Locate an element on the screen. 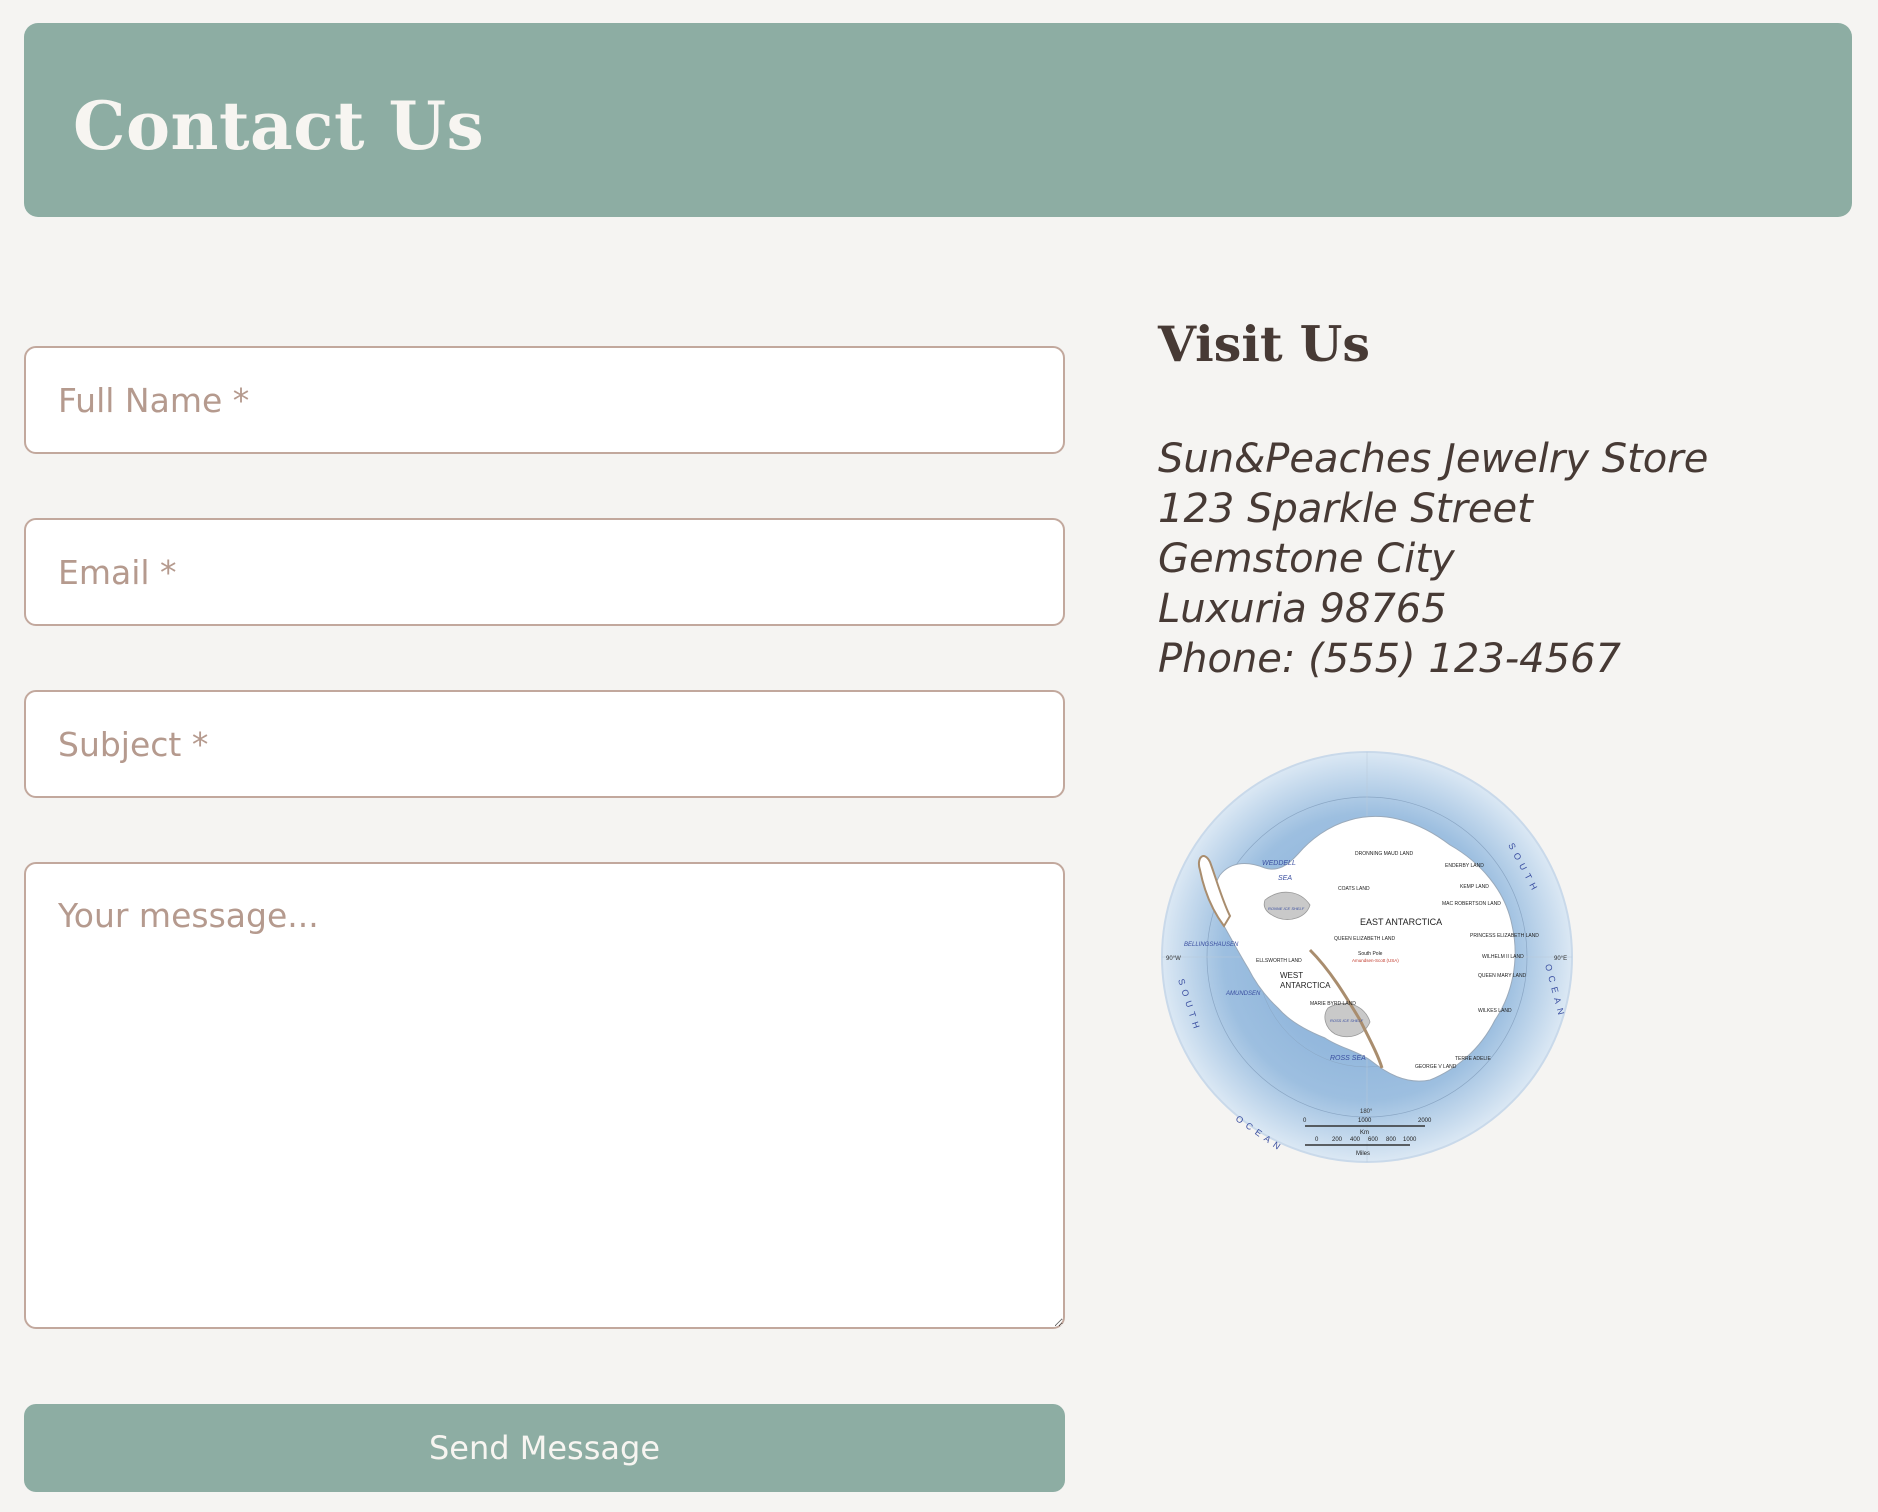 The image size is (1878, 1512). subject-input is located at coordinates (544, 744).